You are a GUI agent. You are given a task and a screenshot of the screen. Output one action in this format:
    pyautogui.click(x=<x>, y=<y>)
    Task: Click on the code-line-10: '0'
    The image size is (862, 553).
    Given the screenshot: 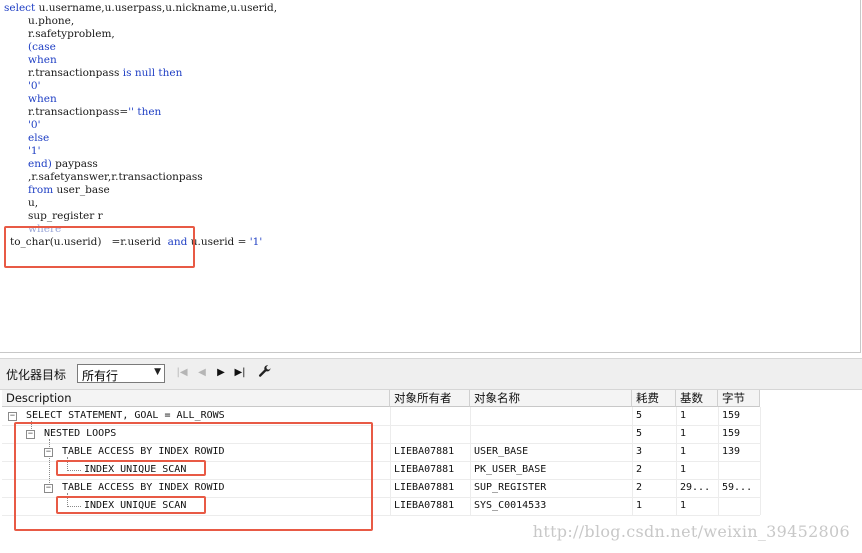 What is the action you would take?
    pyautogui.click(x=34, y=125)
    